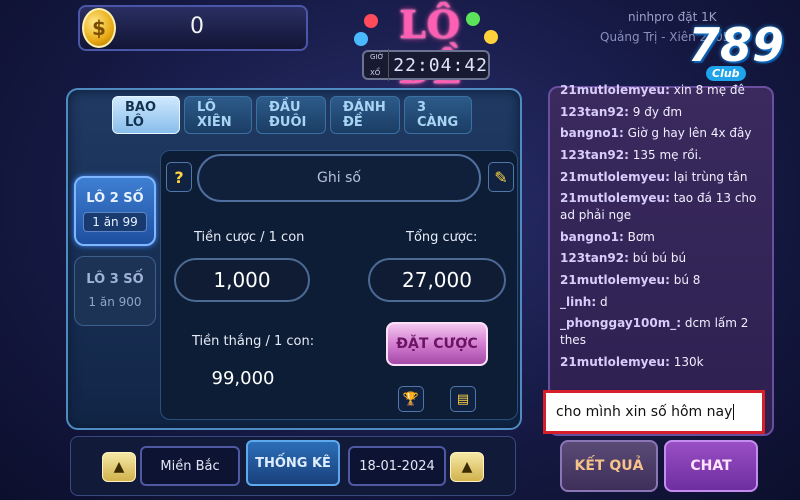 This screenshot has width=800, height=500. What do you see at coordinates (632, 361) in the screenshot?
I see `chat-message: 21mutlolemyeu: 130k` at bounding box center [632, 361].